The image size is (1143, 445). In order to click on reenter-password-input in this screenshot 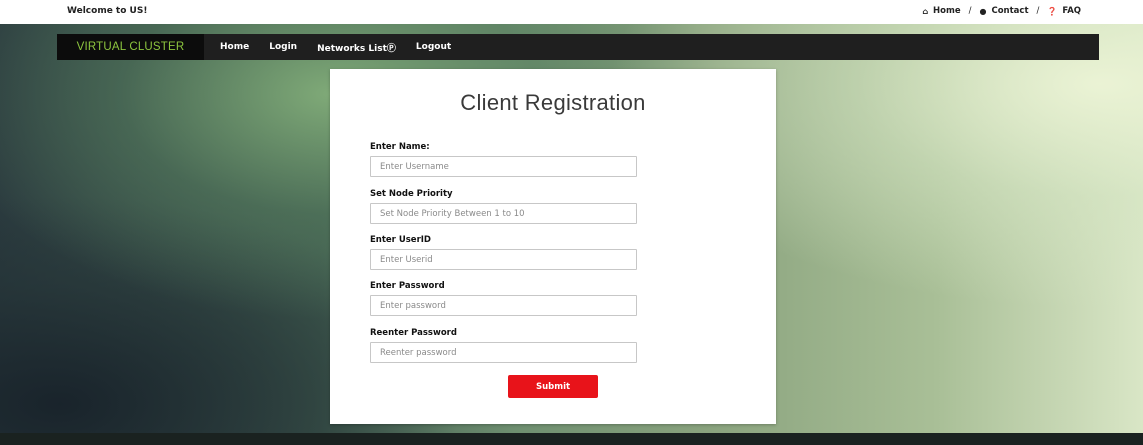, I will do `click(503, 352)`.